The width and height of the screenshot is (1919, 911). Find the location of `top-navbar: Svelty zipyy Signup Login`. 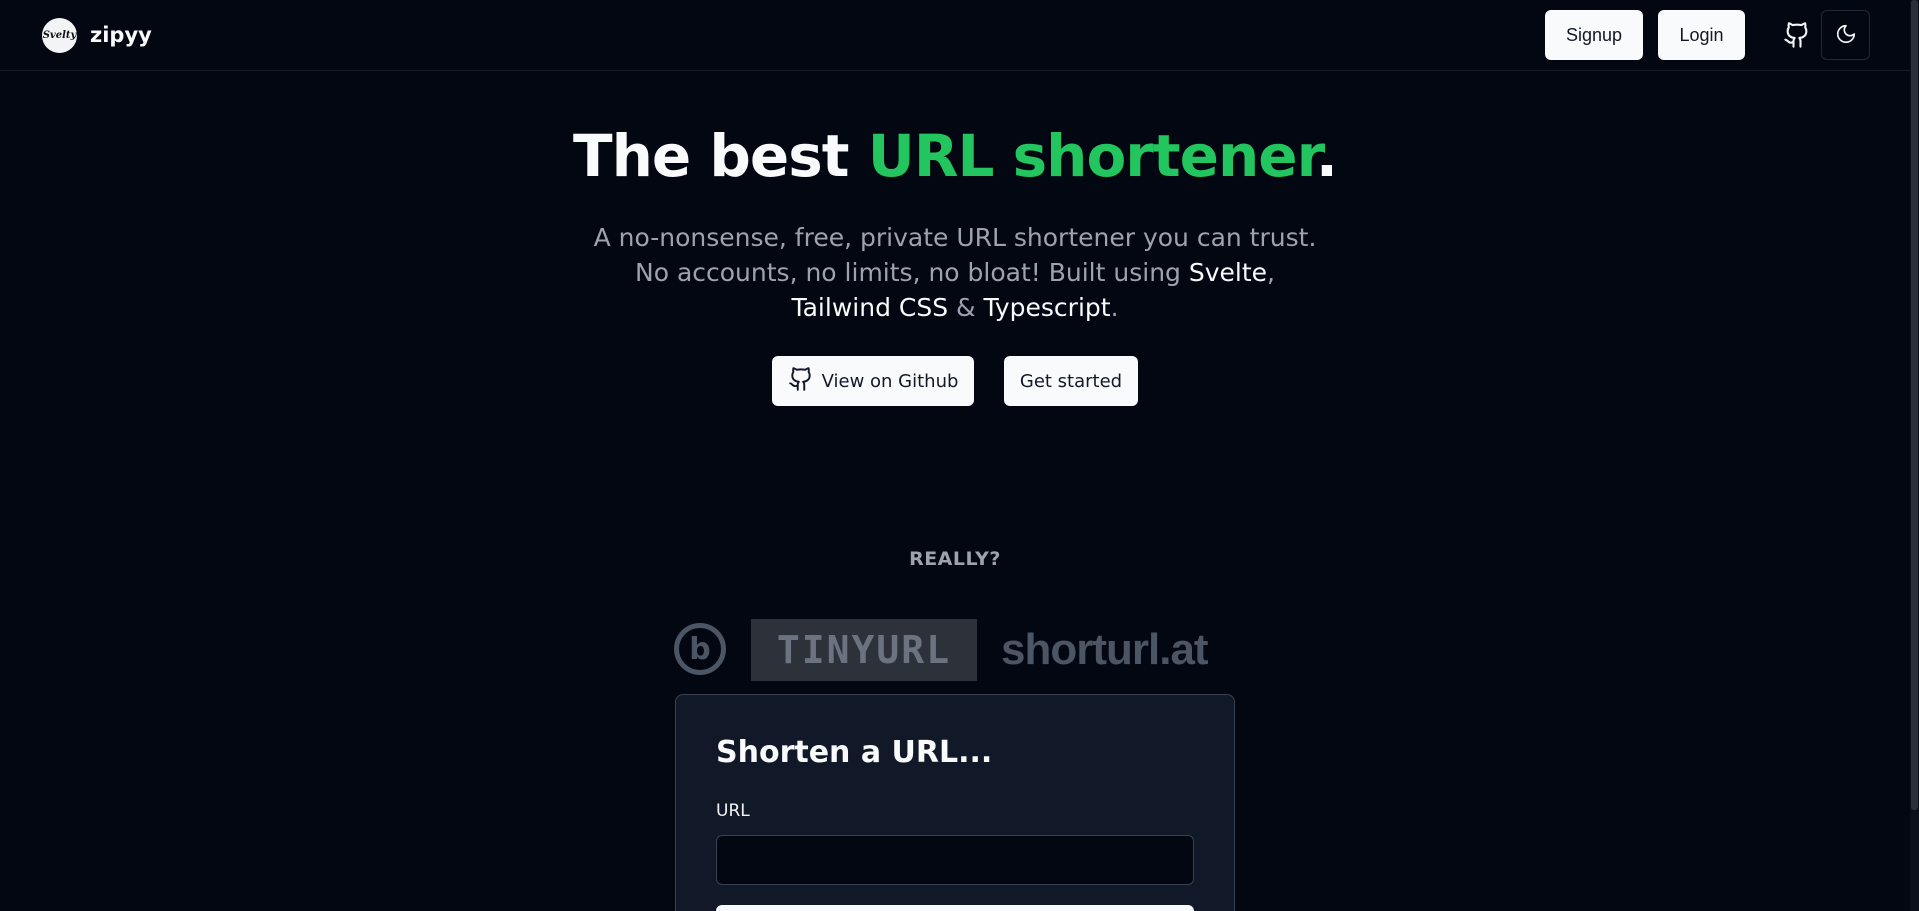

top-navbar: Svelty zipyy Signup Login is located at coordinates (955, 35).